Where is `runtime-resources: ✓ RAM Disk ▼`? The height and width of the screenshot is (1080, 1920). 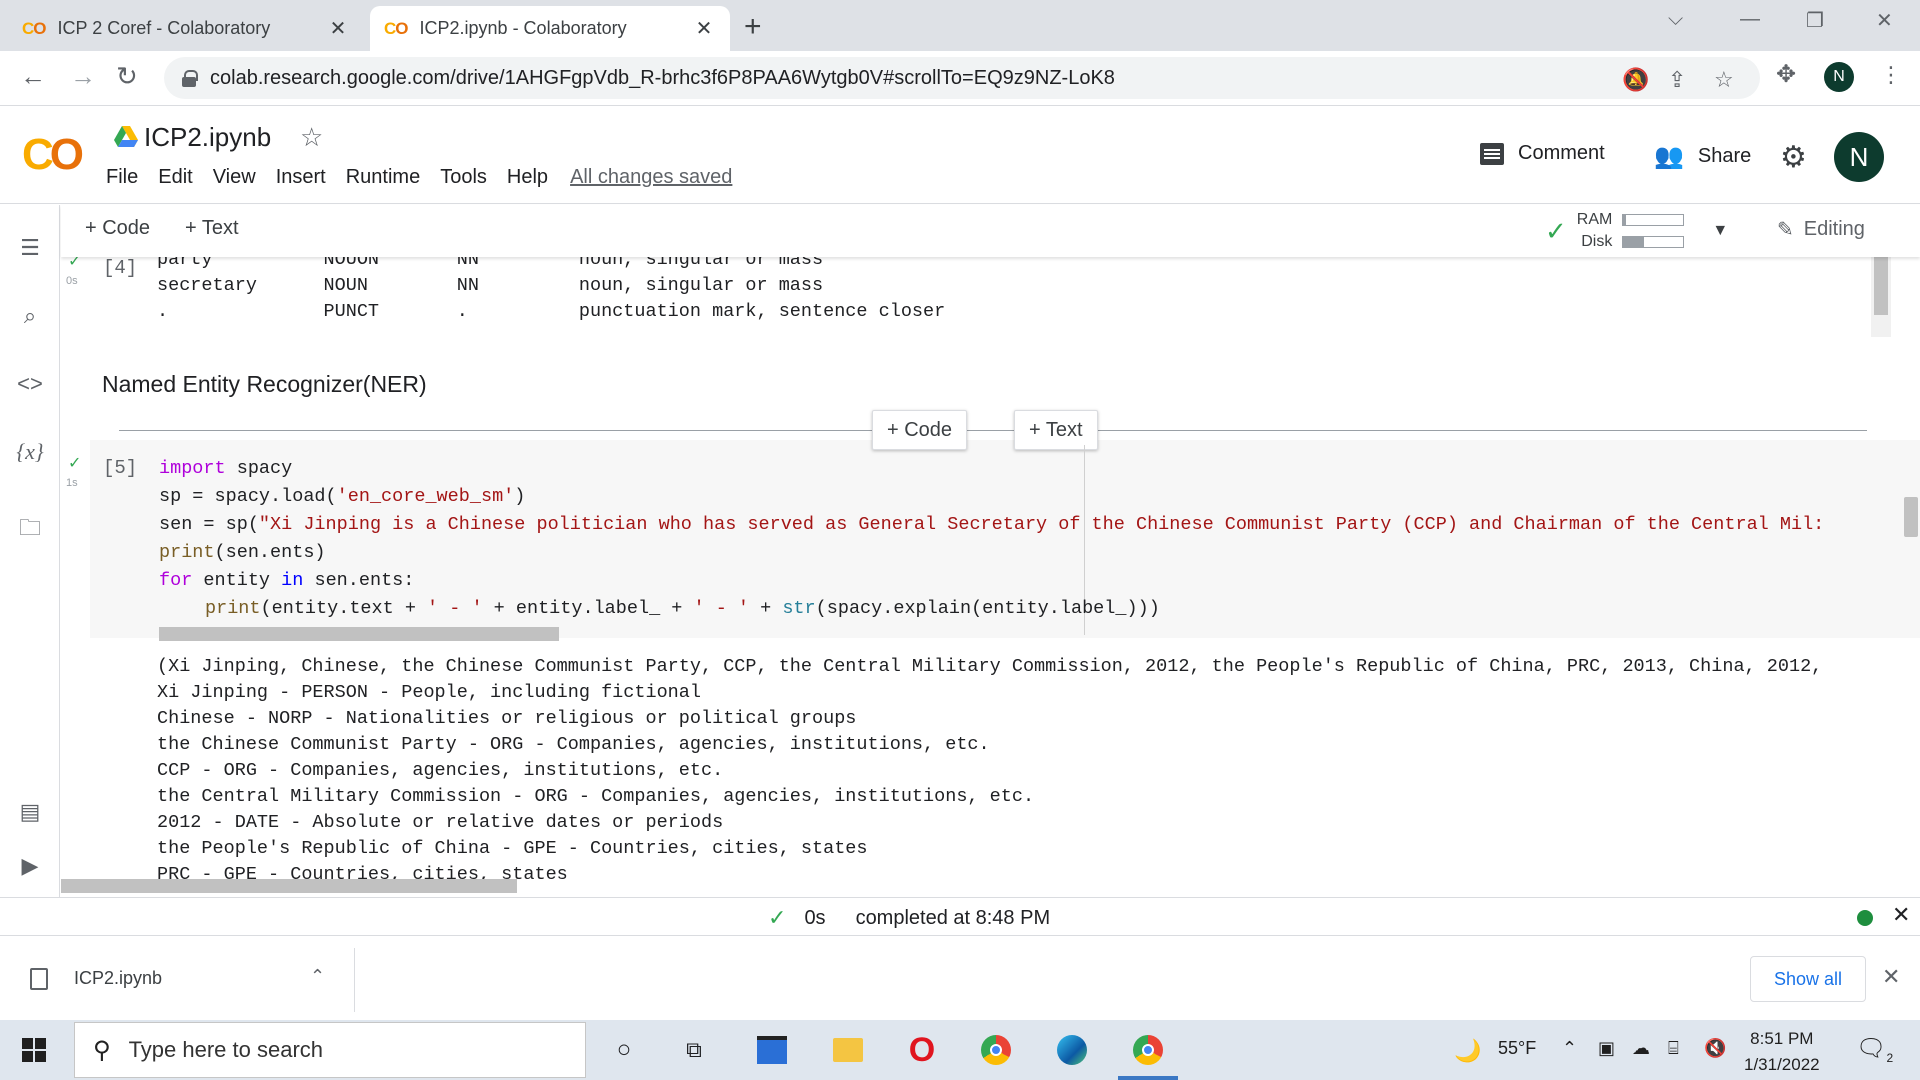
runtime-resources: ✓ RAM Disk ▼ is located at coordinates (1636, 231).